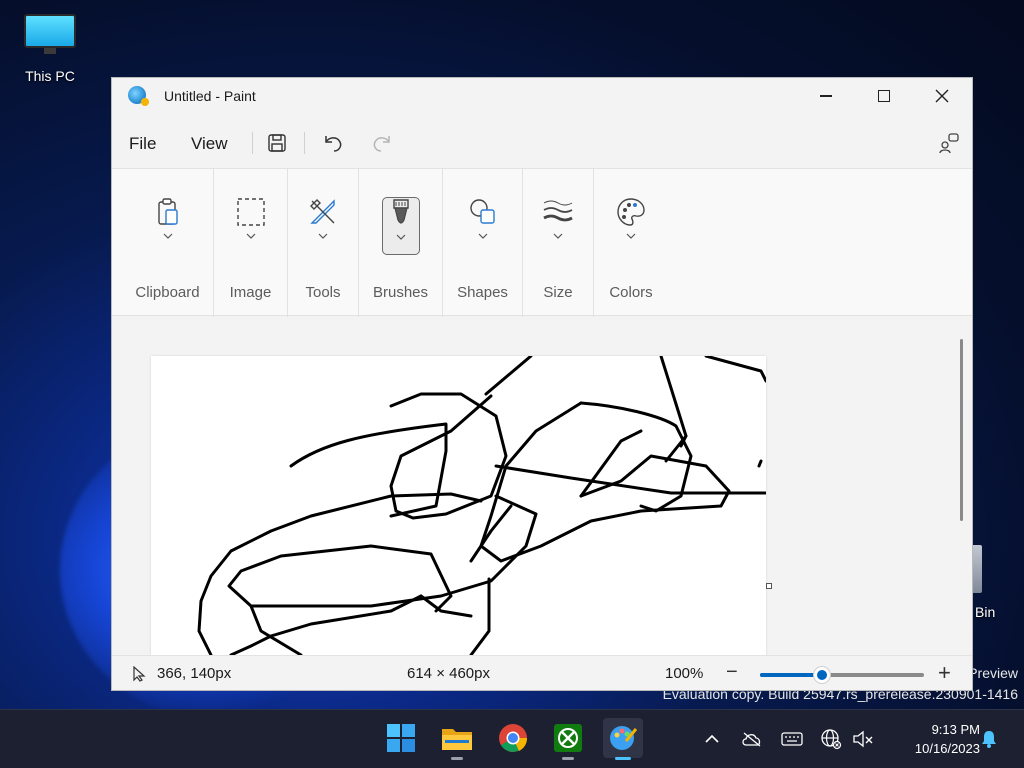 The image size is (1024, 768). Describe the element at coordinates (167, 292) in the screenshot. I see `ribbon-label-clipboard: Clipboard` at that location.